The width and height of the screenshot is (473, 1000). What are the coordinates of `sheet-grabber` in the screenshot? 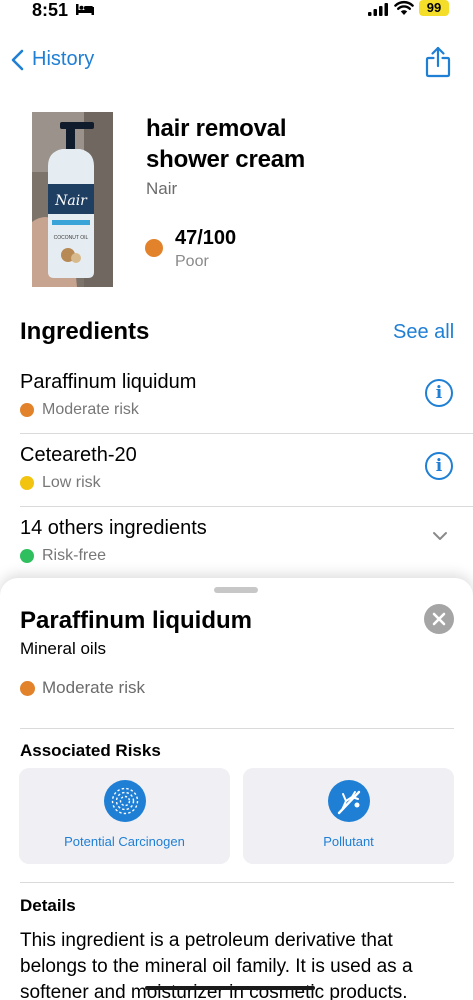 It's located at (236, 590).